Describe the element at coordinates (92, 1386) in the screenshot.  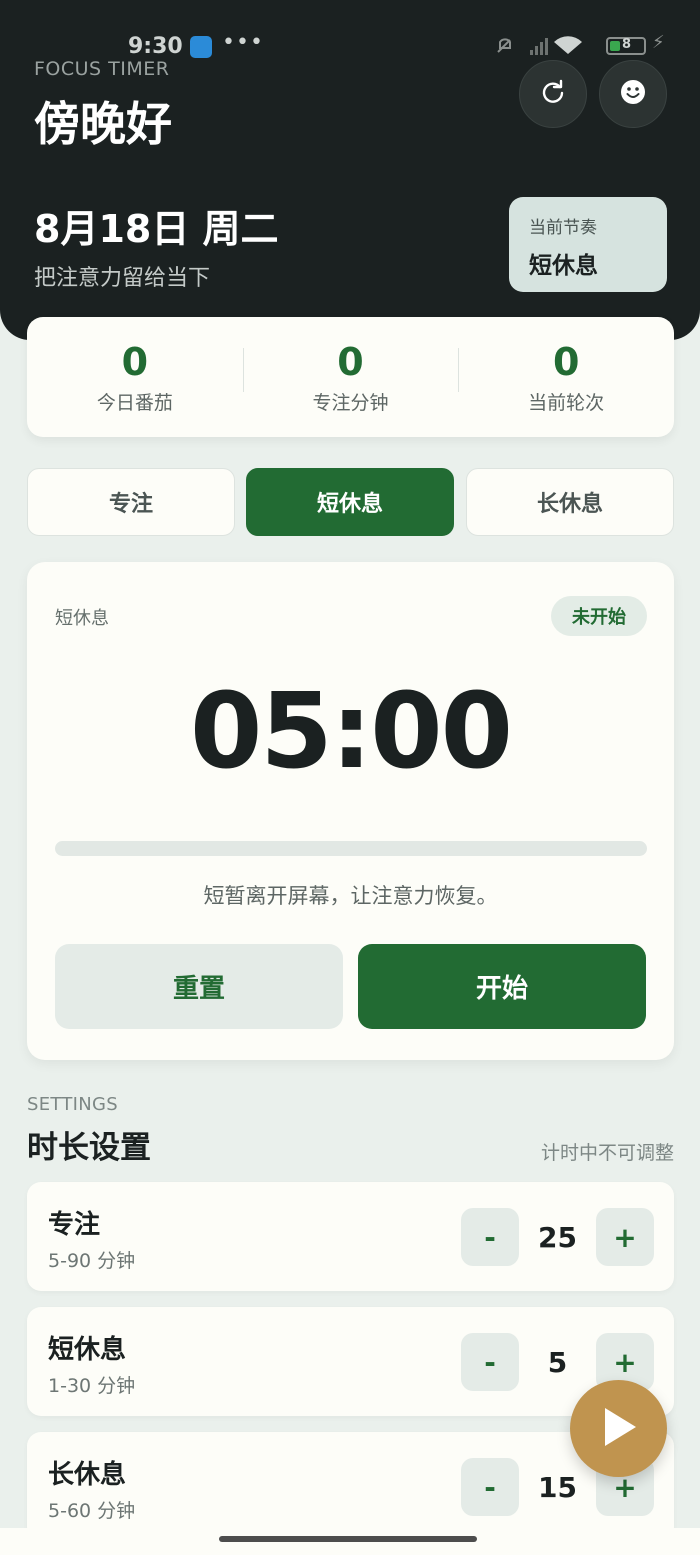
I see `setting-range: 1-30 分钟` at that location.